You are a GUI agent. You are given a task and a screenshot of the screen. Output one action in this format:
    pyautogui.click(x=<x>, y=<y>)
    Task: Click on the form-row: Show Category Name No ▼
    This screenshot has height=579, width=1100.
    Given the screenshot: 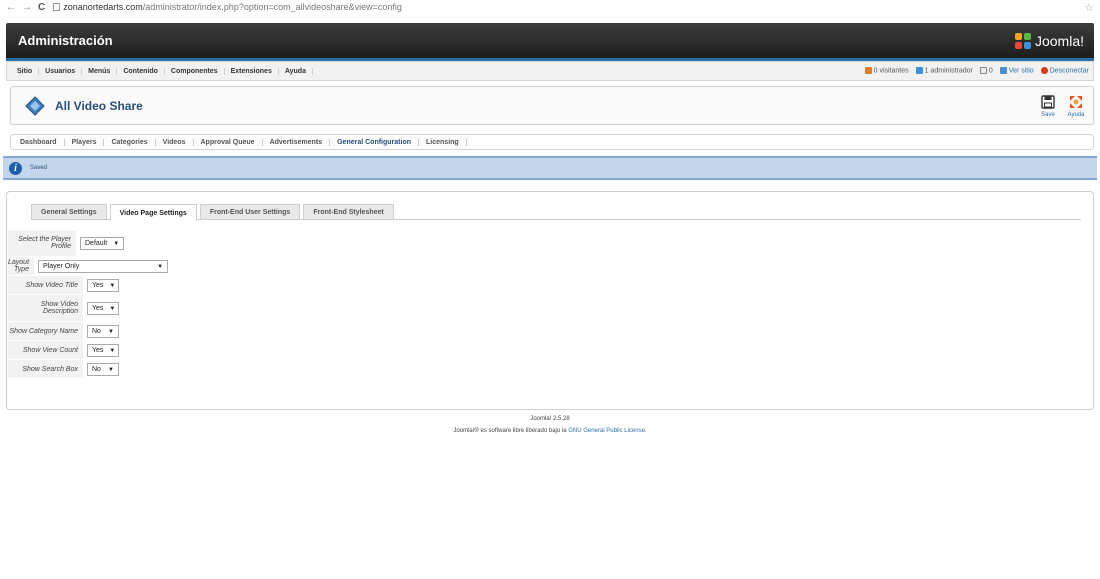 What is the action you would take?
    pyautogui.click(x=66, y=331)
    